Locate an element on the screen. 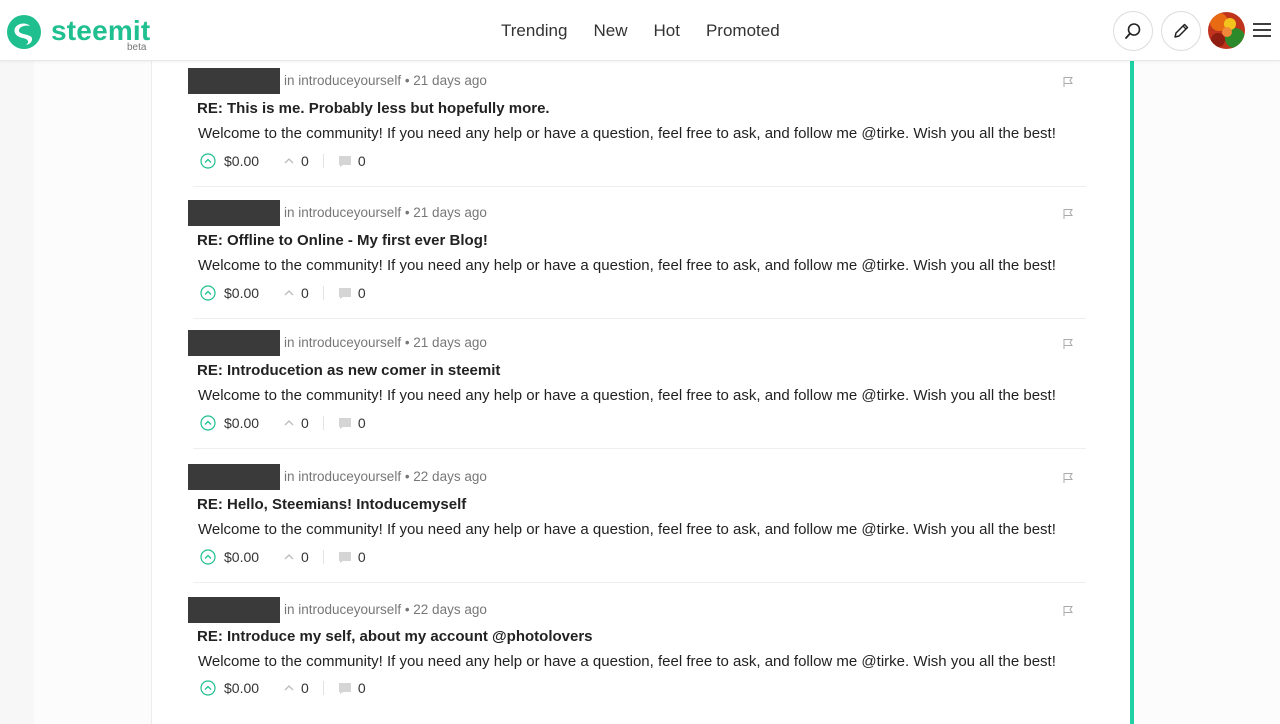 Image resolution: width=1280 pixels, height=724 pixels. search-icon is located at coordinates (1133, 31).